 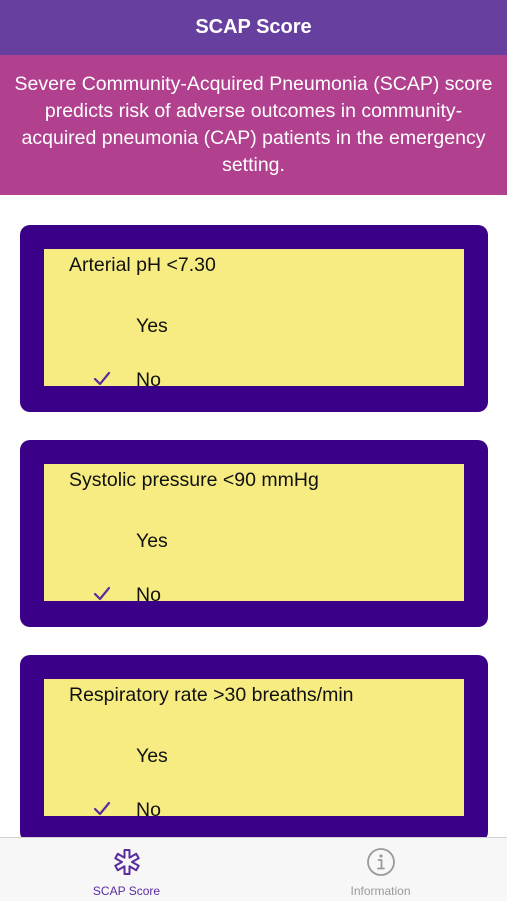 I want to click on question-panel: Arterial pH <7.30 Yes No, so click(x=254, y=320).